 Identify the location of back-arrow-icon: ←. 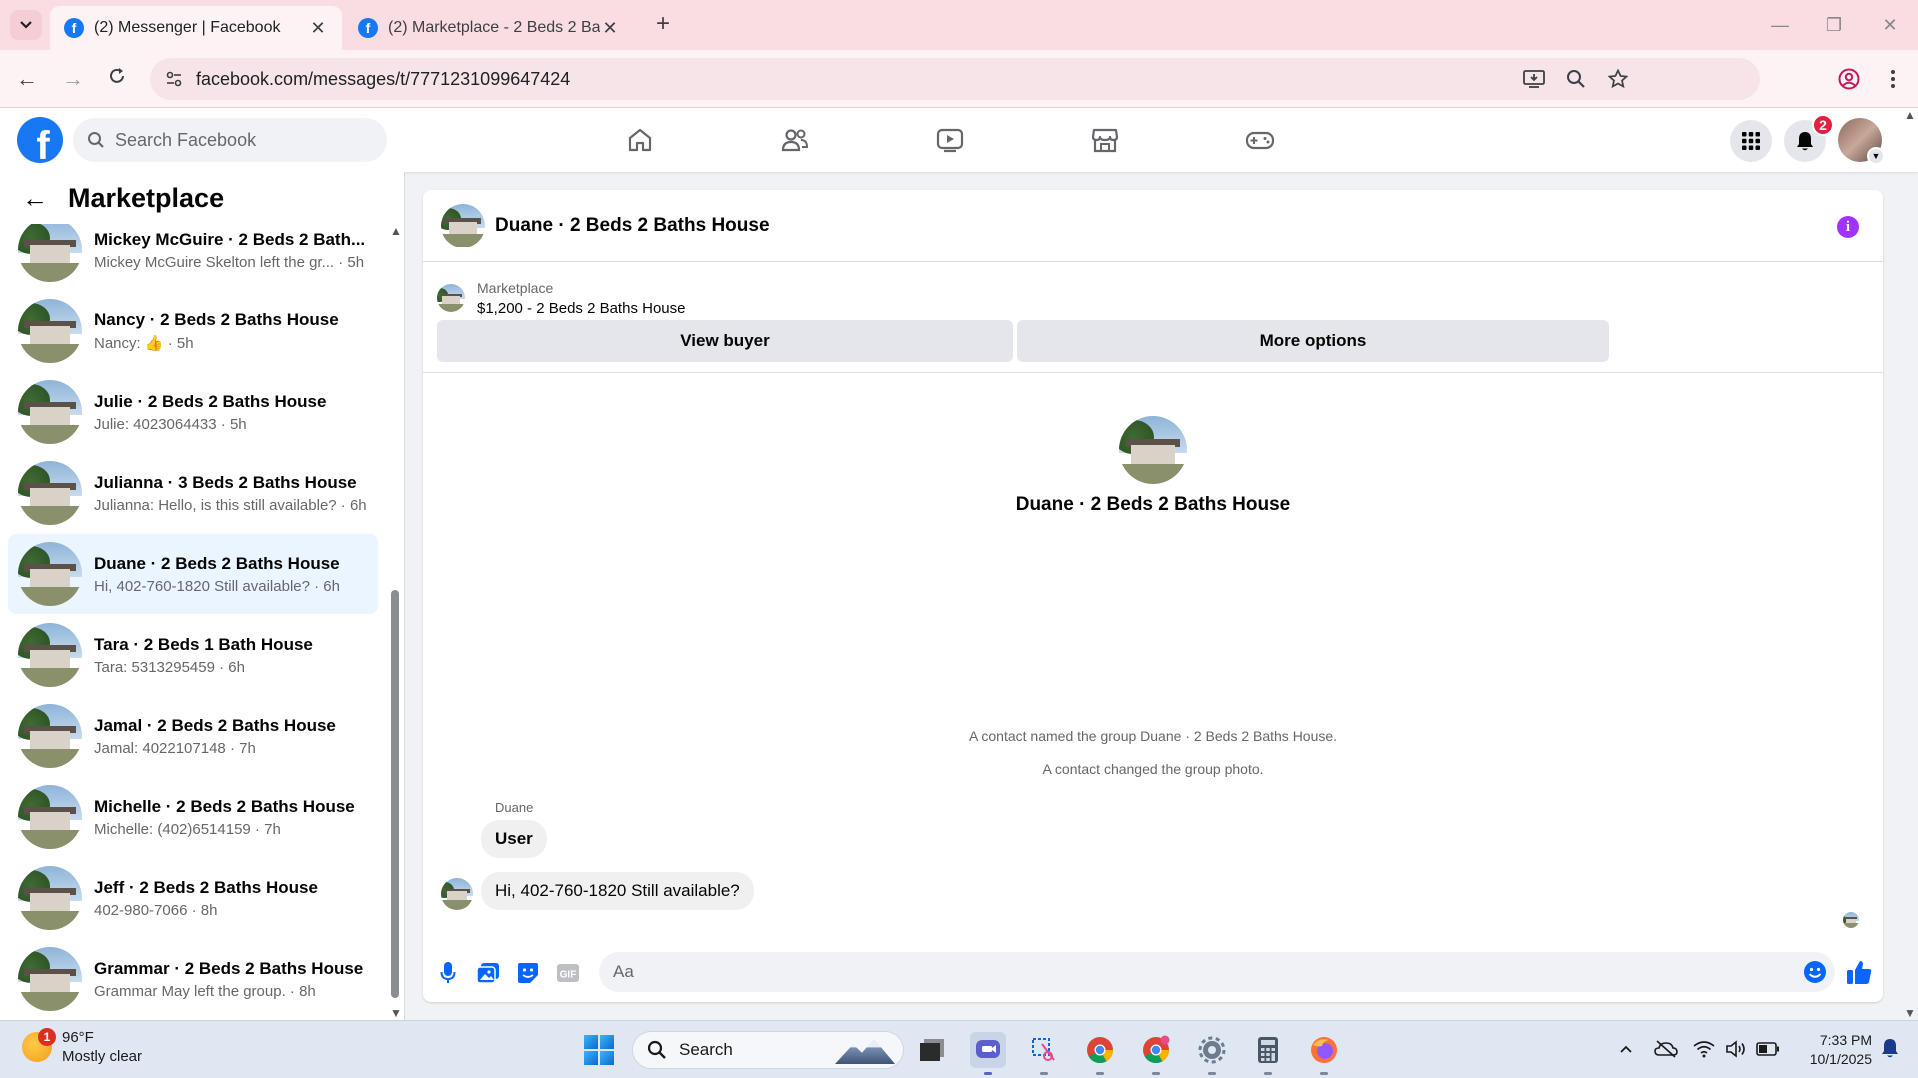
(35, 198).